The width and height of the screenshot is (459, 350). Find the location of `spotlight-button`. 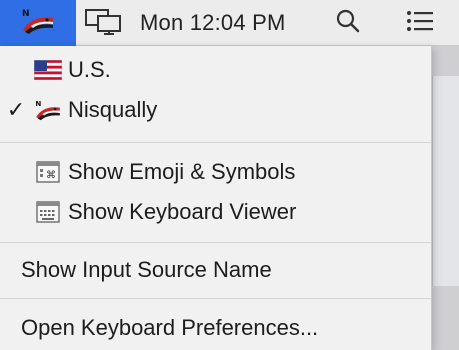

spotlight-button is located at coordinates (348, 23).